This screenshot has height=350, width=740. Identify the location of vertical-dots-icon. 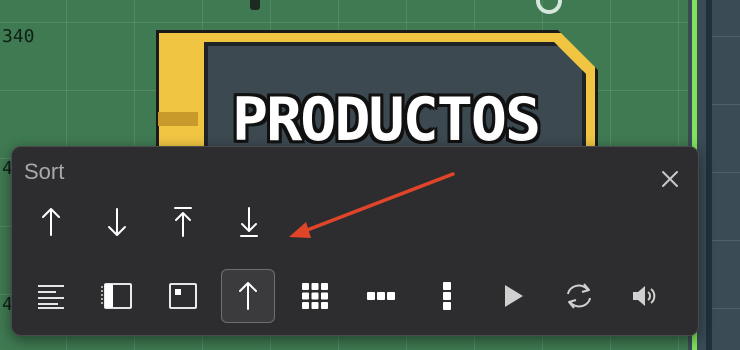
(447, 296).